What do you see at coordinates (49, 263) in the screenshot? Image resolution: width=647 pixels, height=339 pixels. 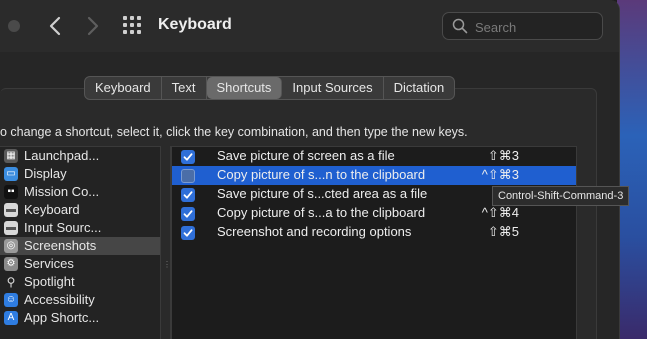 I see `sidebar-item-label: Services` at bounding box center [49, 263].